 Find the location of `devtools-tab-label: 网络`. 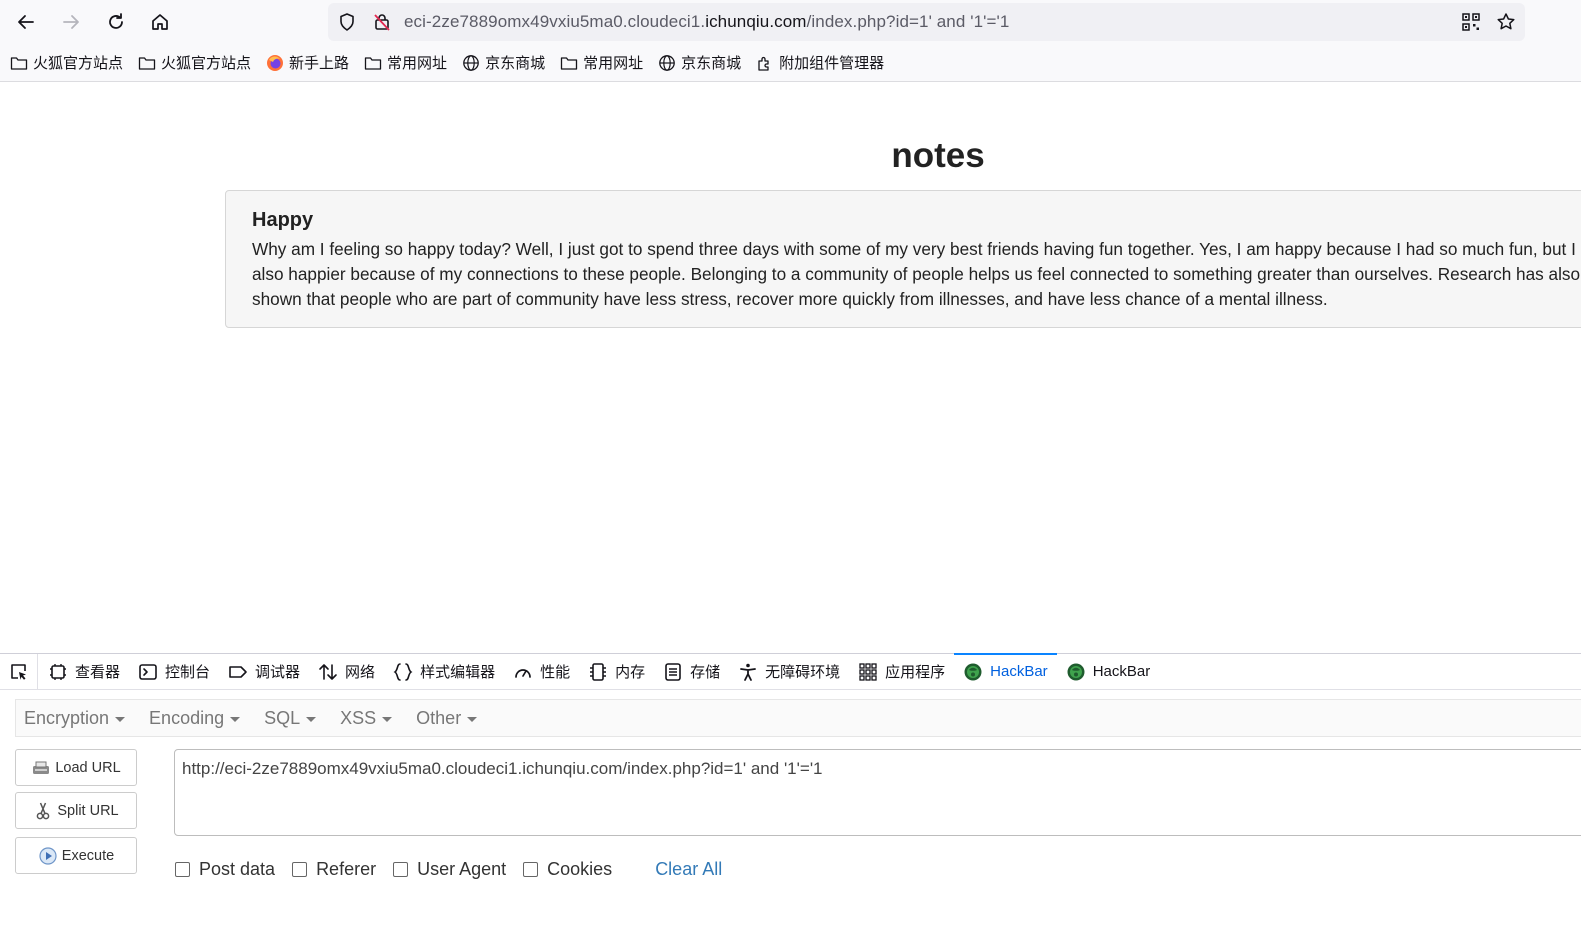

devtools-tab-label: 网络 is located at coordinates (360, 672).